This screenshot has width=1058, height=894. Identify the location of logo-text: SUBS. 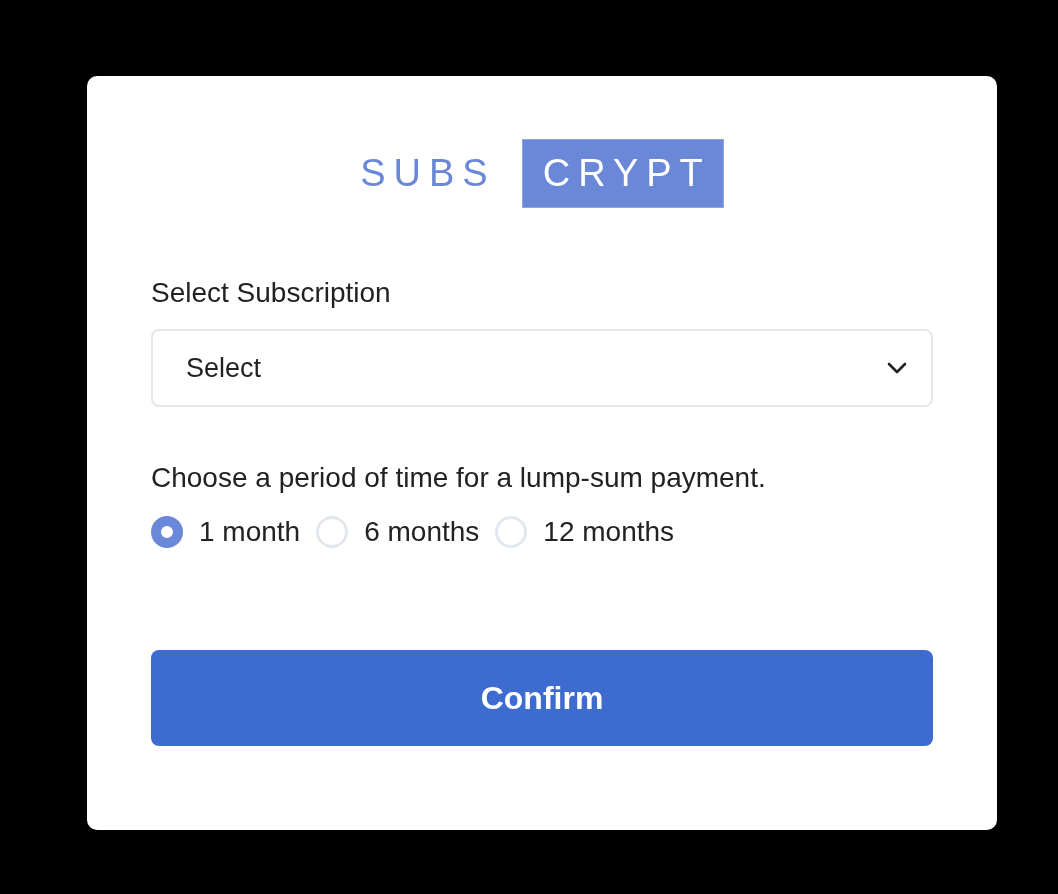
(428, 173).